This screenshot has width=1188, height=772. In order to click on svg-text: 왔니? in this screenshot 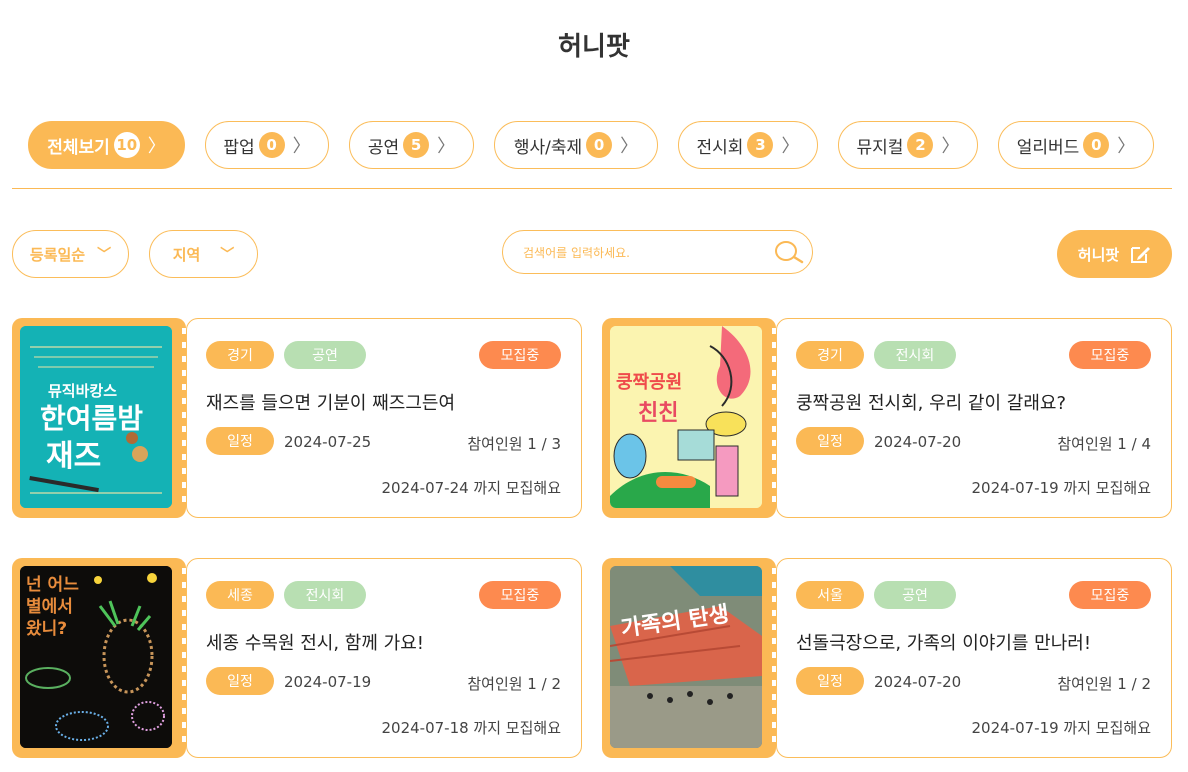, I will do `click(46, 629)`.